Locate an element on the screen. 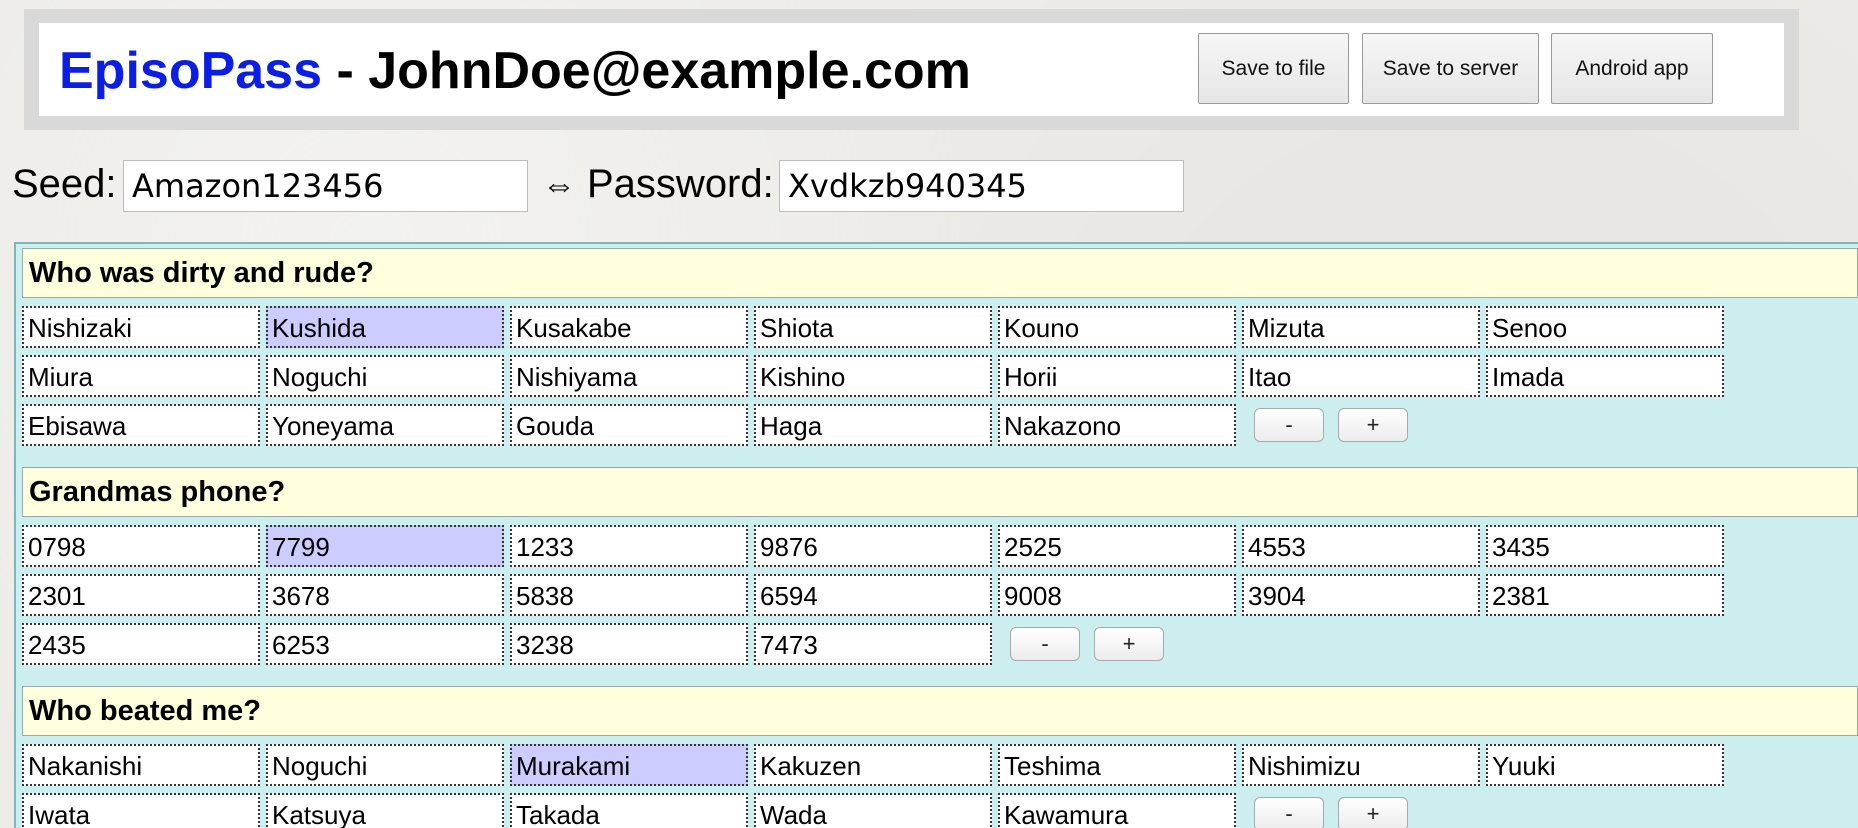  save-to-file-button: Save to file is located at coordinates (1273, 68).